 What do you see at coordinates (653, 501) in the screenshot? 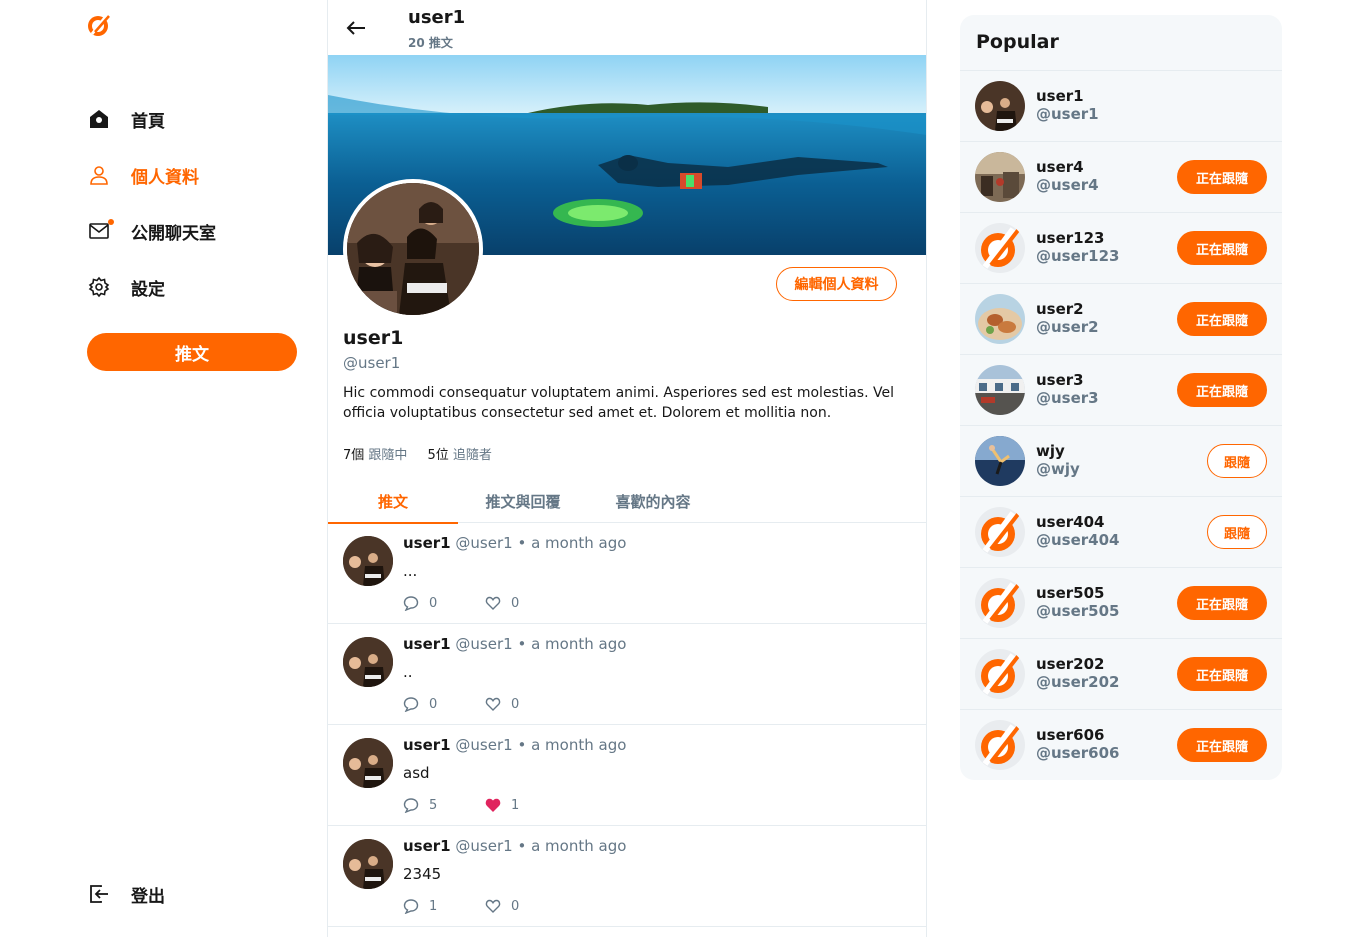
I see `tab-likes: 喜歡的內容` at bounding box center [653, 501].